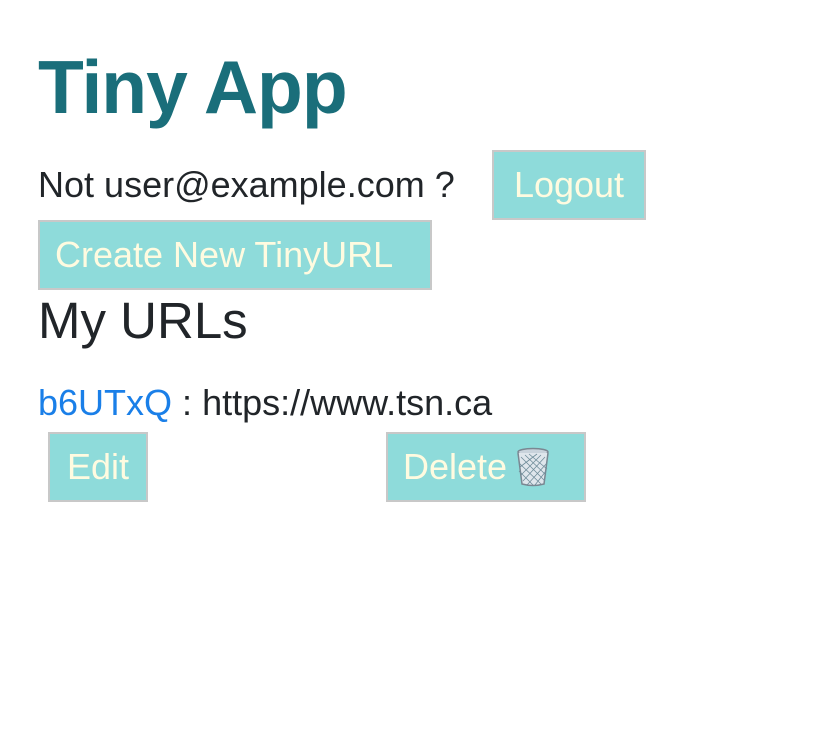 The height and width of the screenshot is (756, 822). I want to click on user-email: user@example.com, so click(264, 184).